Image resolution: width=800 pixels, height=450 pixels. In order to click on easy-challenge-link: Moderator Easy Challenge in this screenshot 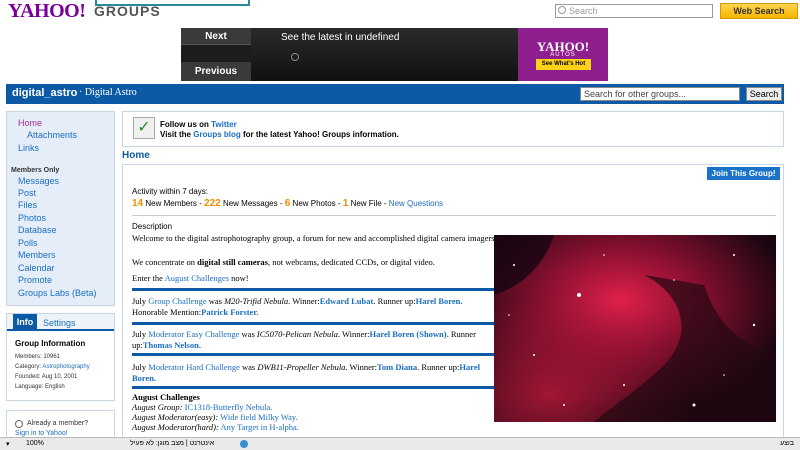, I will do `click(193, 334)`.